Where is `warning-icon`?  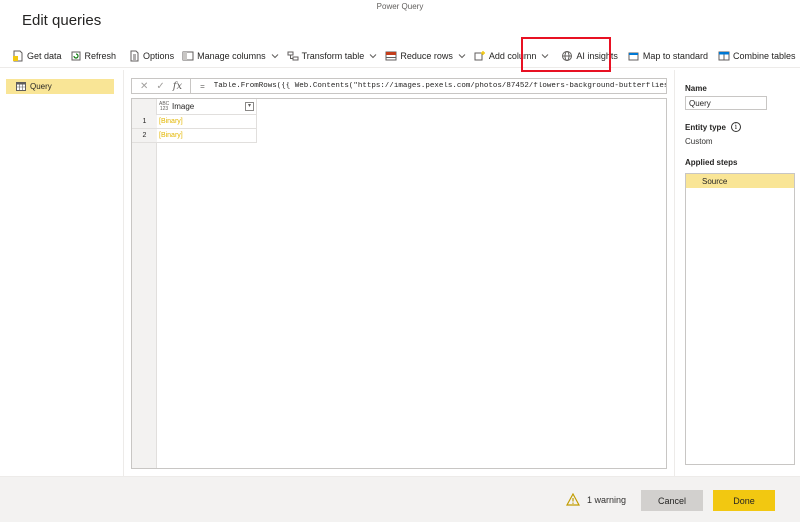 warning-icon is located at coordinates (573, 499).